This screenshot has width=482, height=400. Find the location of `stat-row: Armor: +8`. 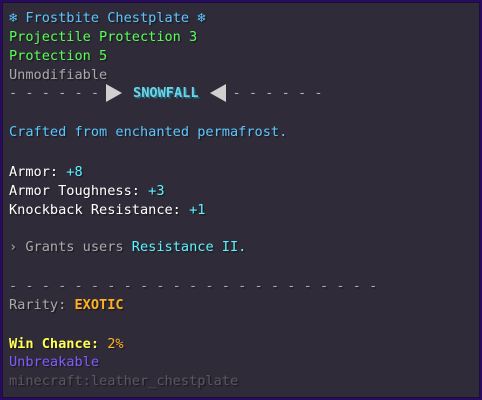

stat-row: Armor: +8 is located at coordinates (46, 172).